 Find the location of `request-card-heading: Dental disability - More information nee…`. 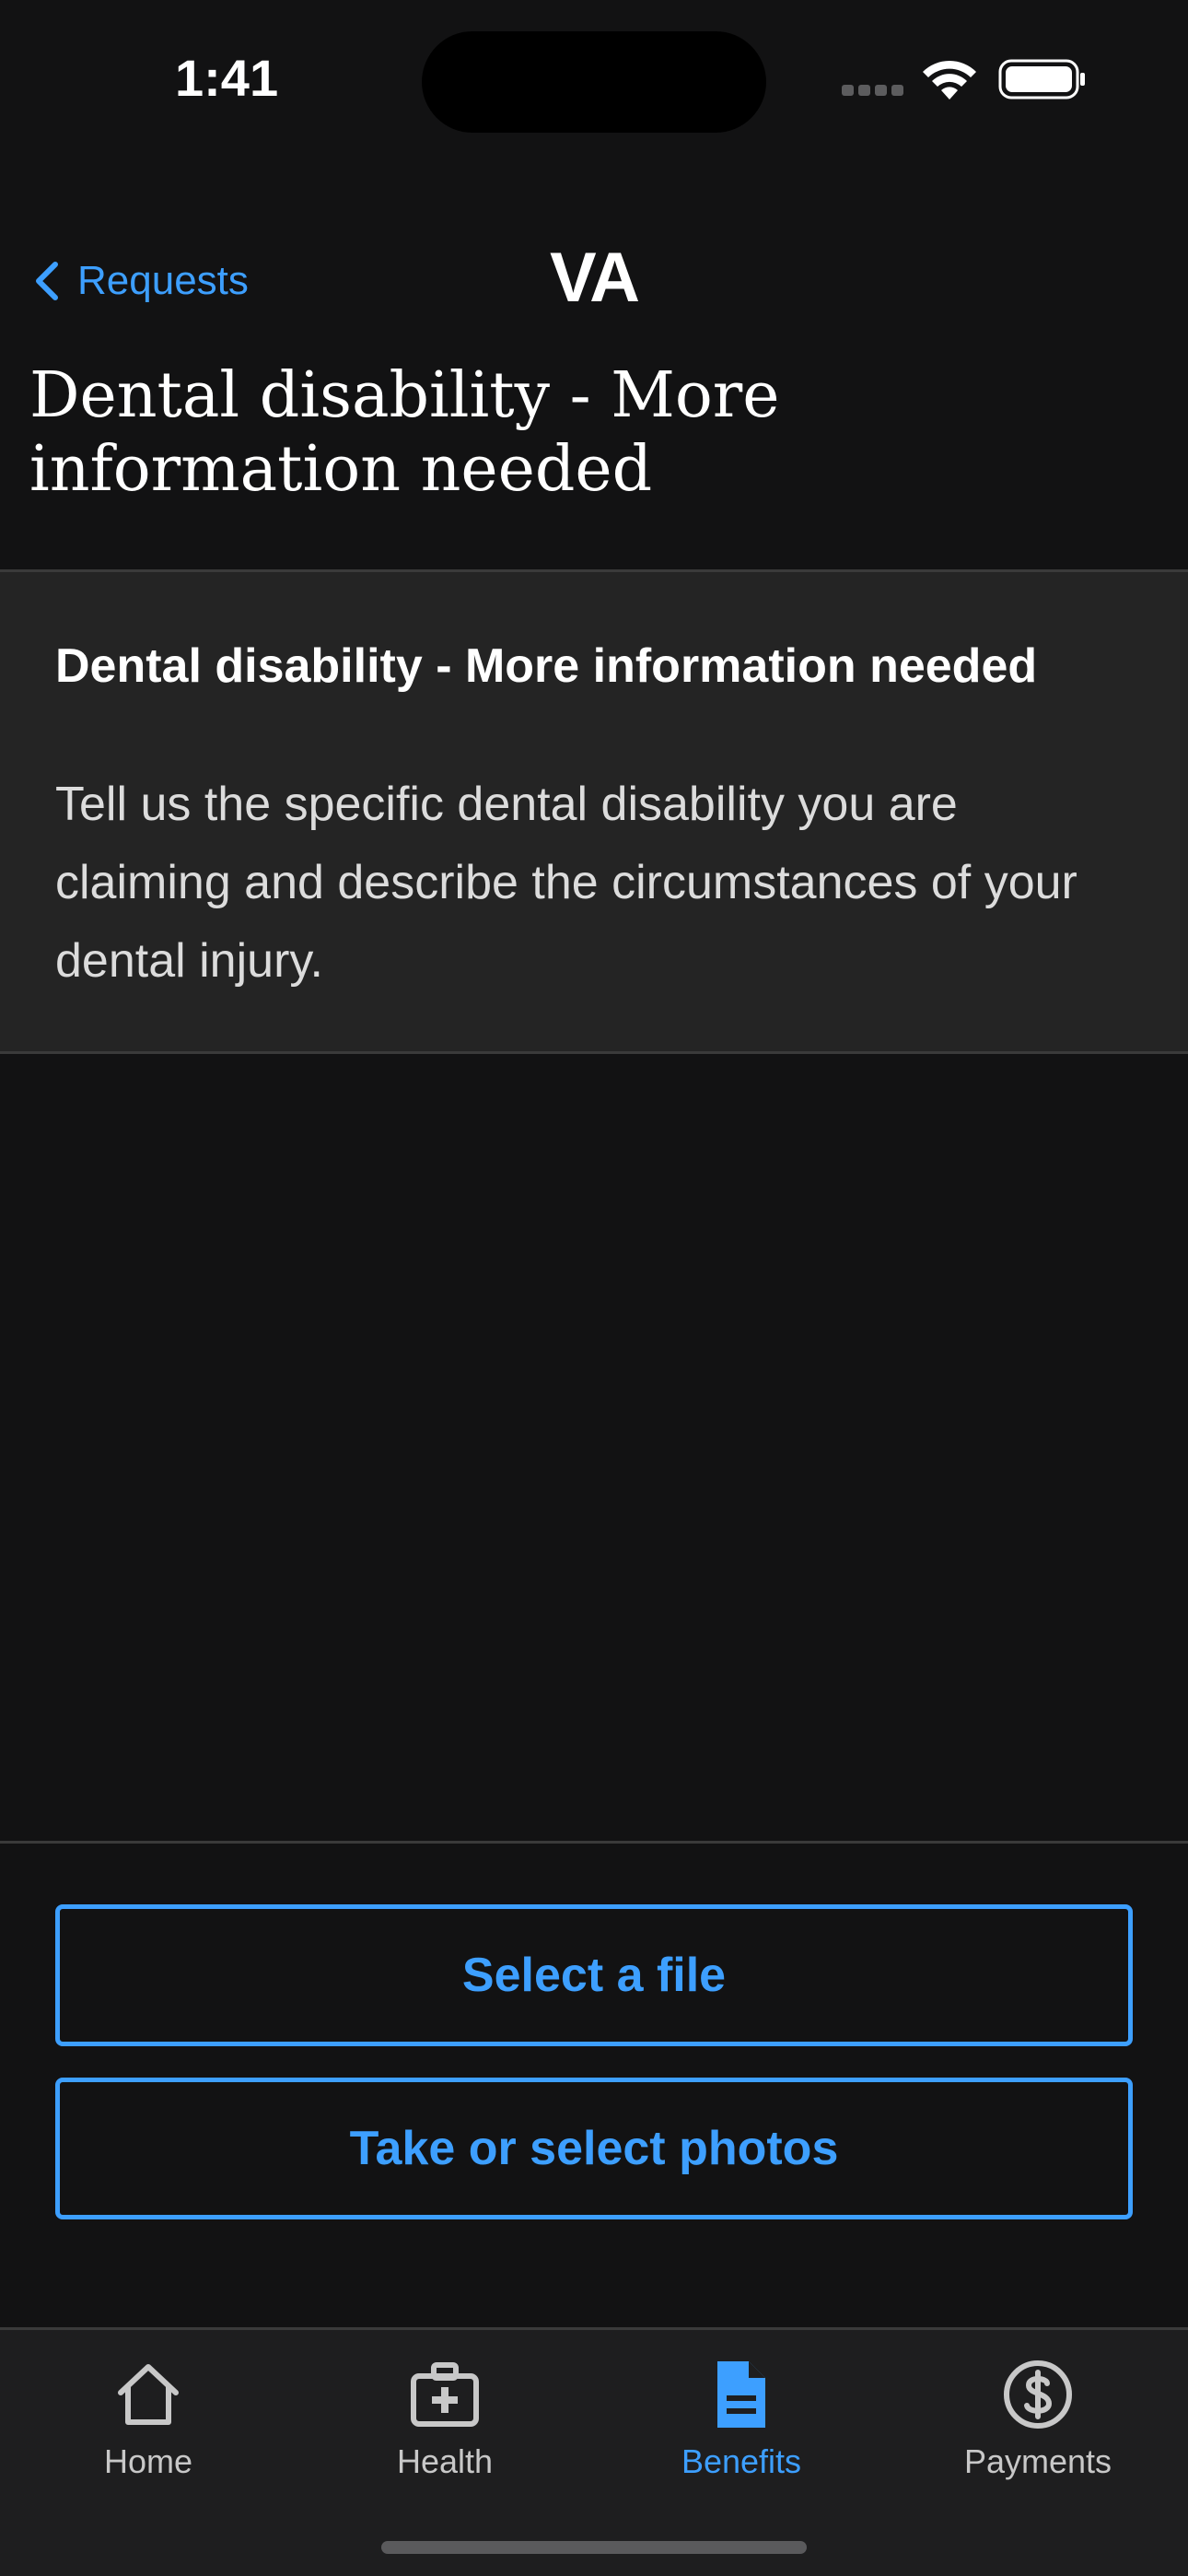

request-card-heading: Dental disability - More information nee… is located at coordinates (546, 666).